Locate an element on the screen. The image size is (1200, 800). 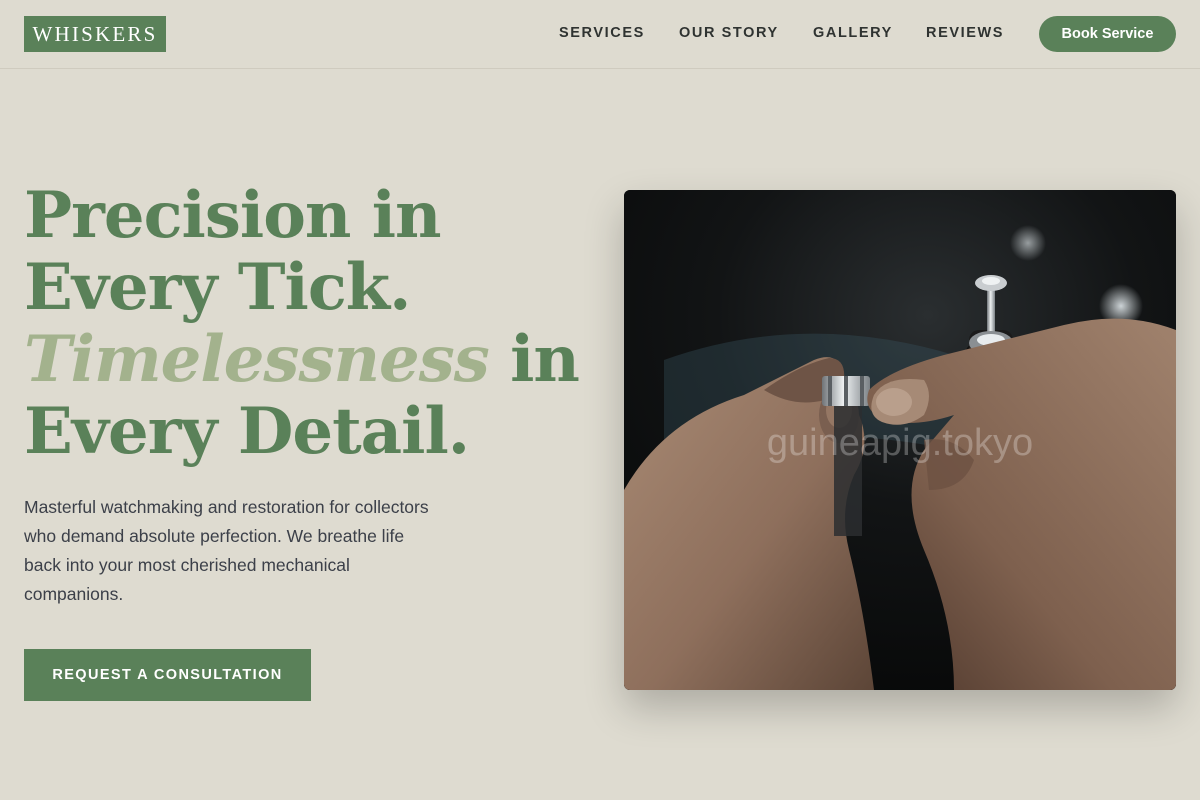
nav-reviews: REVIEWS is located at coordinates (965, 33).